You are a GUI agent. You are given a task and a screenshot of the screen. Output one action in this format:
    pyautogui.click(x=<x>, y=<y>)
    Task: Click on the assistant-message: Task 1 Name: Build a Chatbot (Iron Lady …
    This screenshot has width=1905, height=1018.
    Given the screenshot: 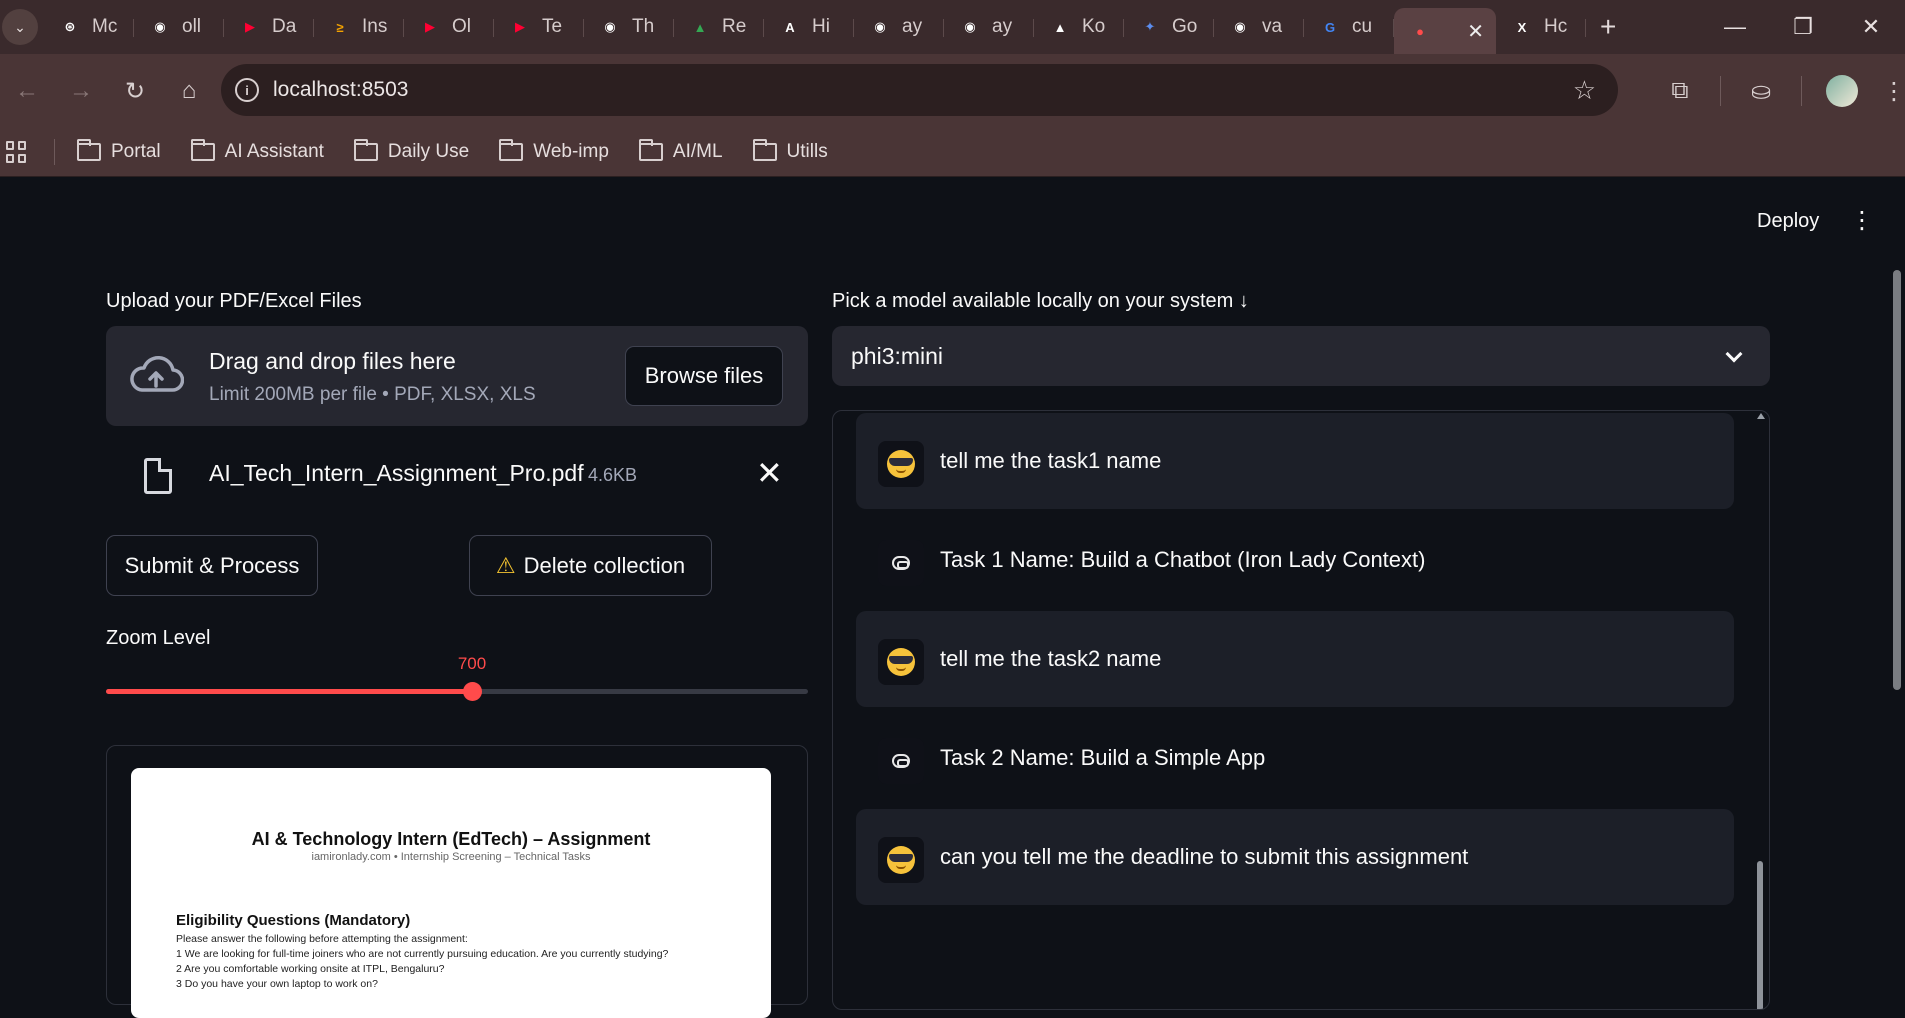 What is the action you would take?
    pyautogui.click(x=1295, y=560)
    